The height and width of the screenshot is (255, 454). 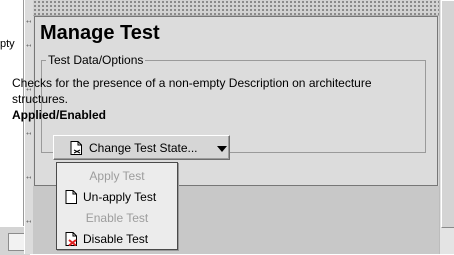 I want to click on test-status: Applied/Enabled, so click(x=59, y=115).